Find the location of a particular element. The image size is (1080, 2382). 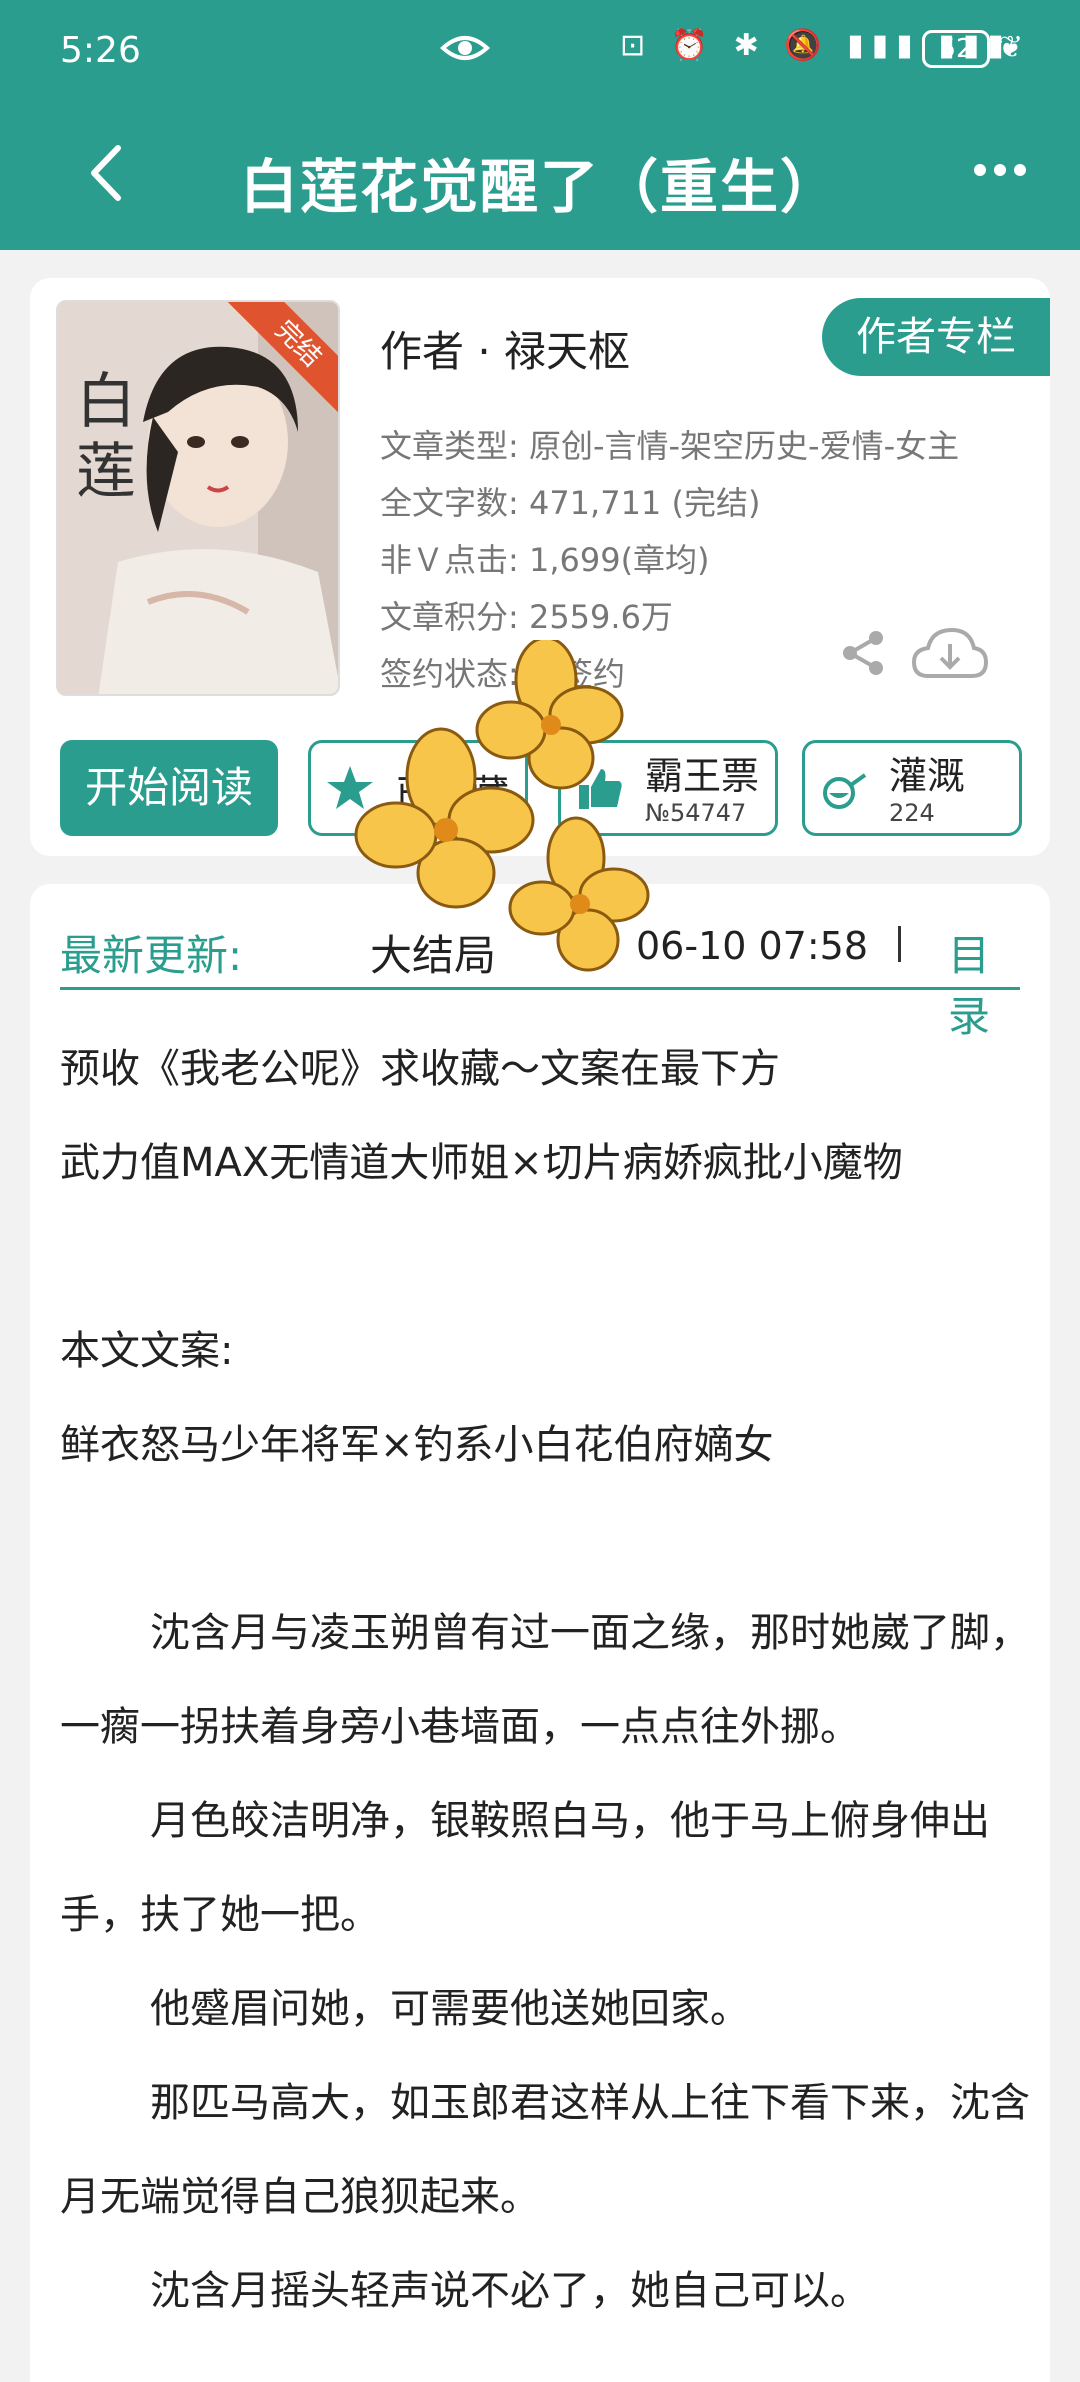

author-column-button: 作者专栏 is located at coordinates (936, 337).